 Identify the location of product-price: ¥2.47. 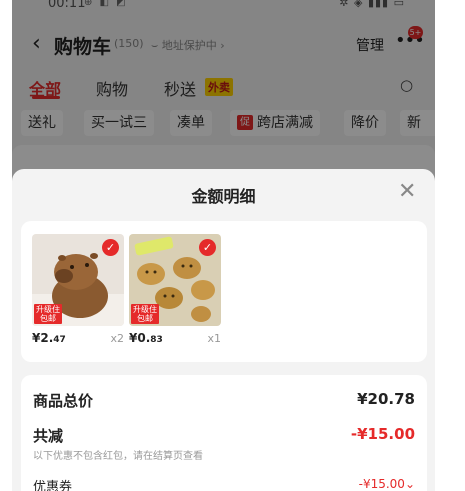
(49, 338).